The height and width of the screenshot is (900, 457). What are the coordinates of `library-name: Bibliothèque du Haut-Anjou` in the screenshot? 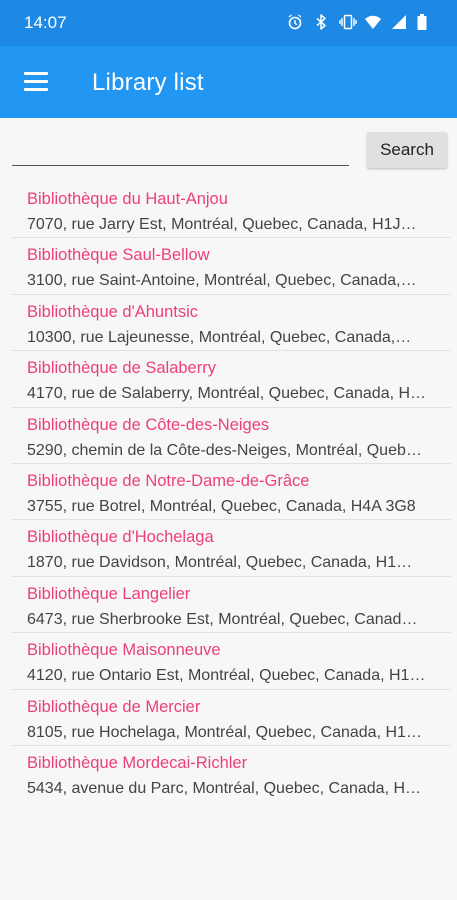 It's located at (127, 199).